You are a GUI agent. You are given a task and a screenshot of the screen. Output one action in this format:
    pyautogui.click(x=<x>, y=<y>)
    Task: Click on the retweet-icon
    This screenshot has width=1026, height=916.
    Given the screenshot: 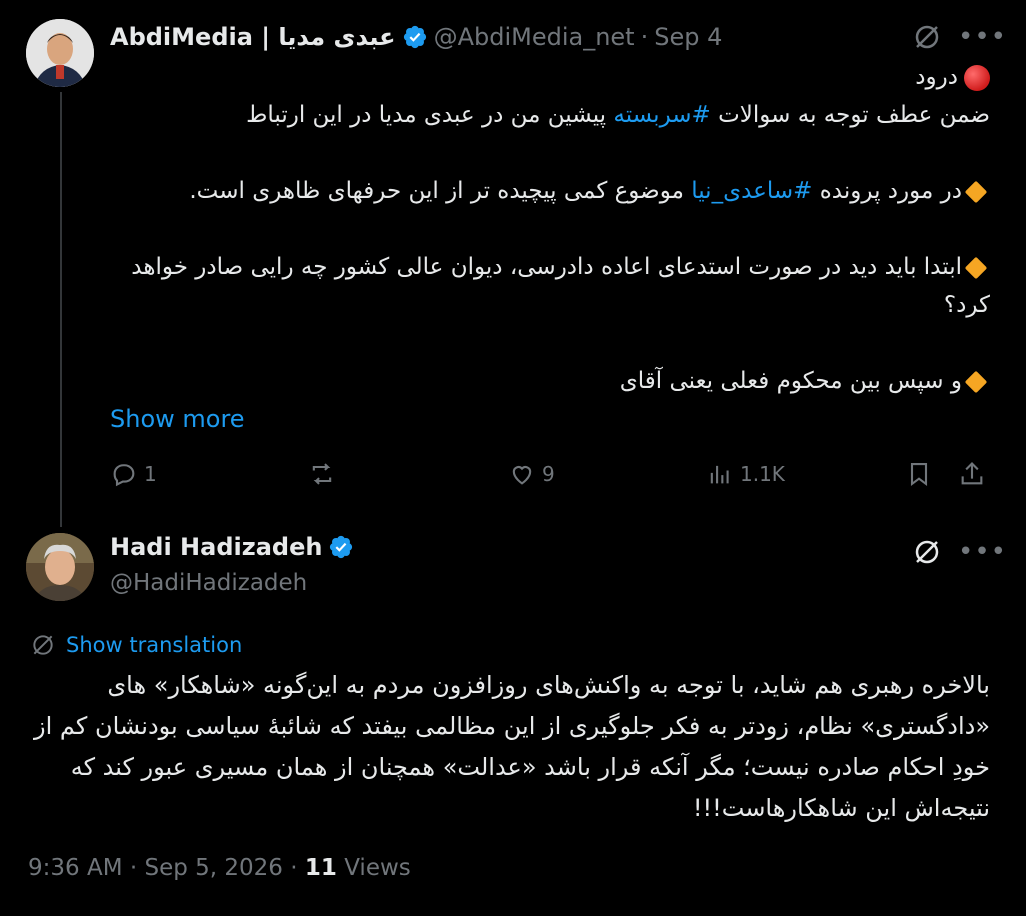 What is the action you would take?
    pyautogui.click(x=322, y=474)
    